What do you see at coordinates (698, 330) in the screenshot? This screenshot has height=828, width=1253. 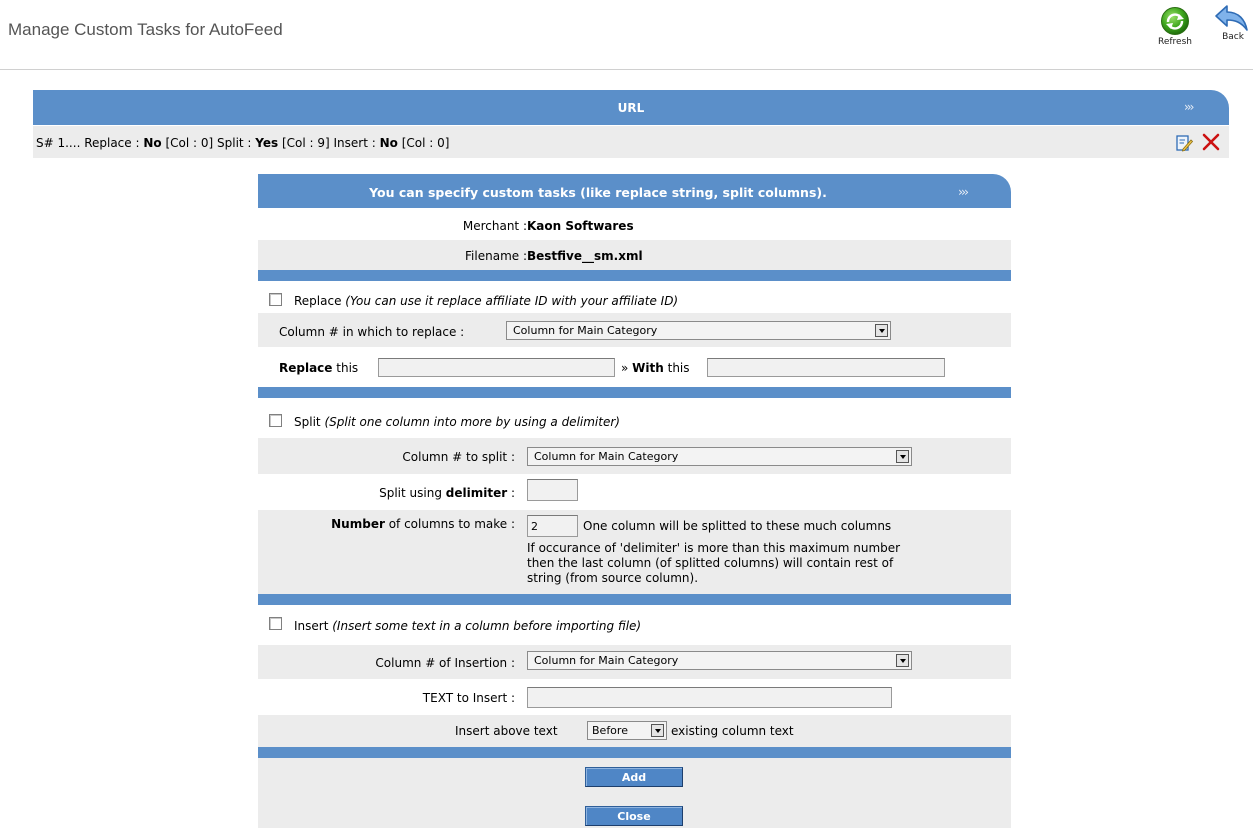 I see `replace-column-select: Column for Main Category` at bounding box center [698, 330].